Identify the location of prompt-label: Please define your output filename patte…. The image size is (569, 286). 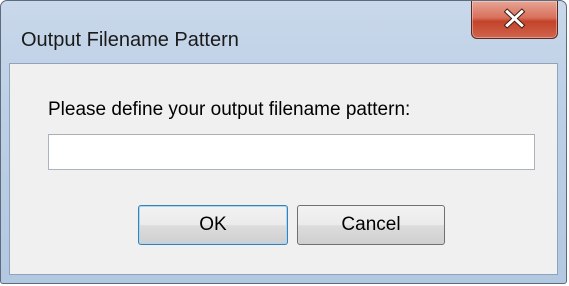
(229, 109).